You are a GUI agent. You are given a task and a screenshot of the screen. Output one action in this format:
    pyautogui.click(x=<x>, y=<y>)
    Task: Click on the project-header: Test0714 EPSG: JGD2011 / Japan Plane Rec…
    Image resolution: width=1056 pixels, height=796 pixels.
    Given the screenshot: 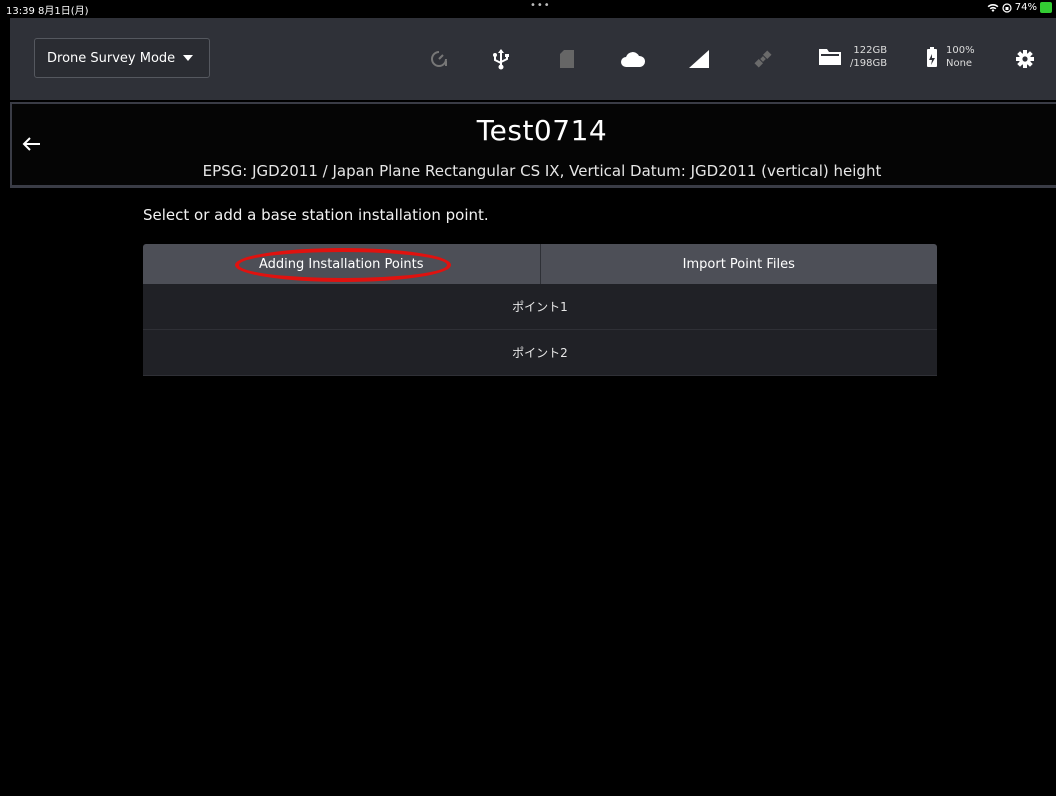 What is the action you would take?
    pyautogui.click(x=533, y=145)
    